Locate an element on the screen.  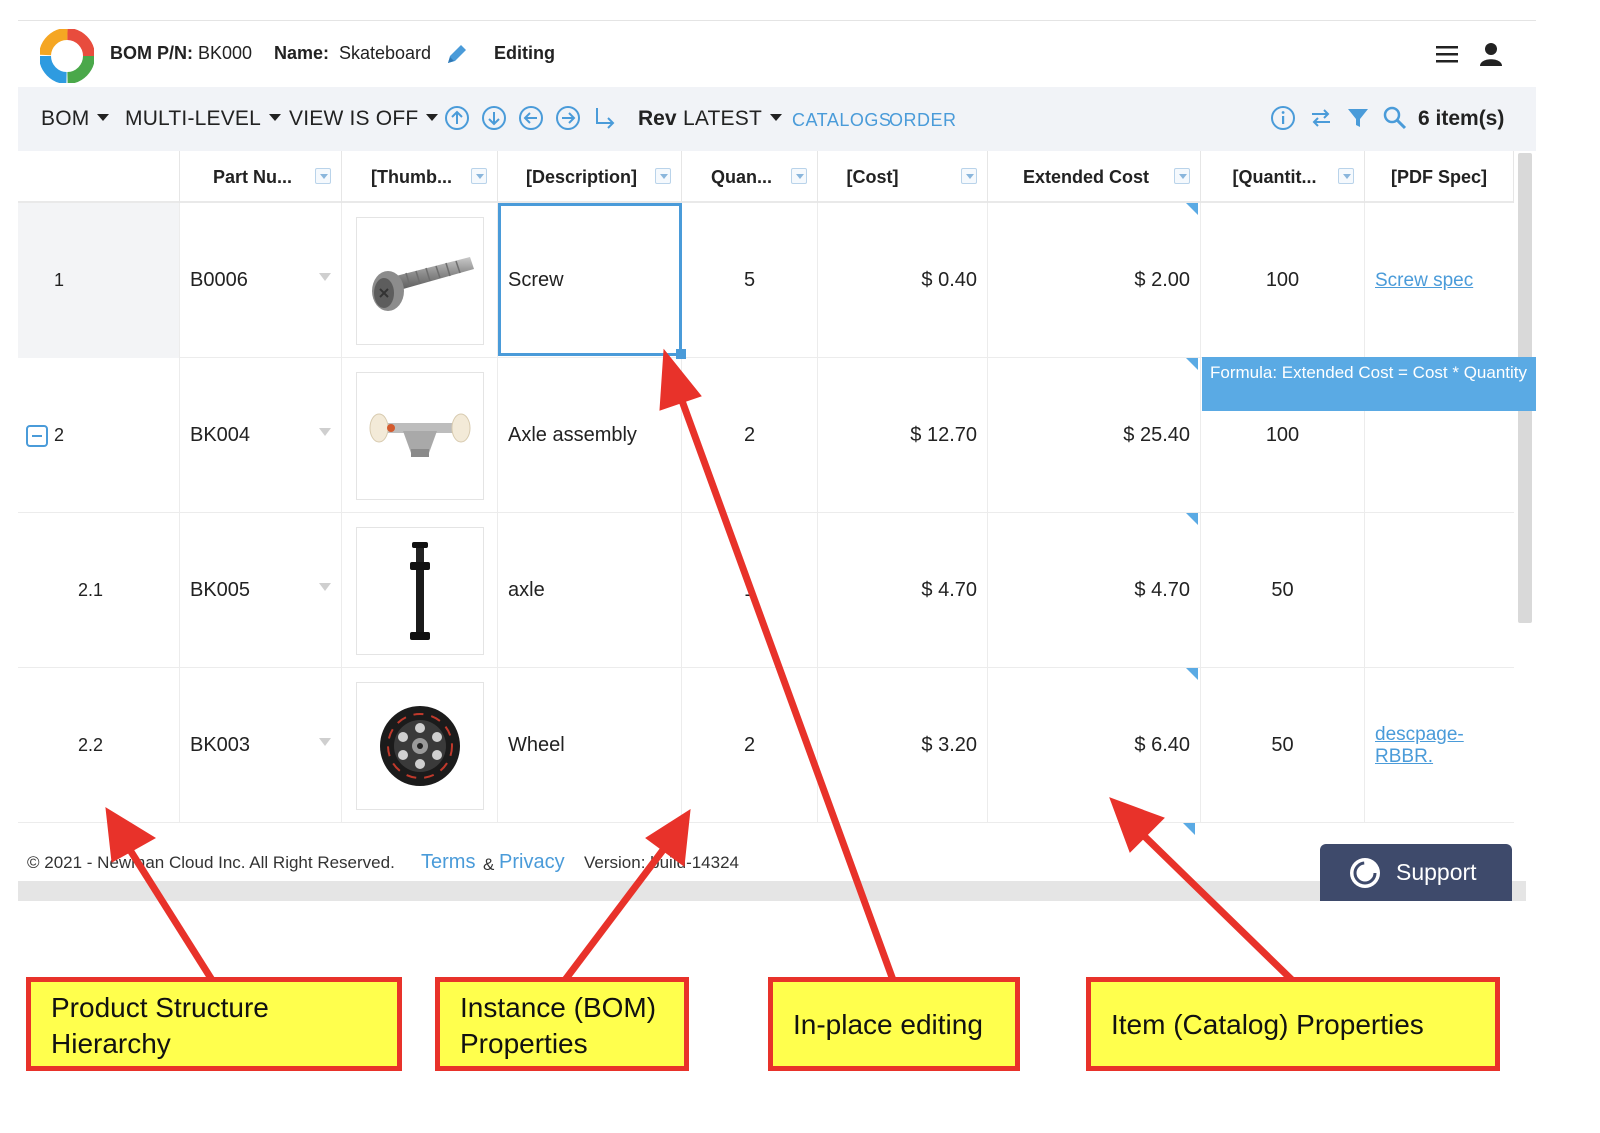
indent-right-icon is located at coordinates (568, 118).